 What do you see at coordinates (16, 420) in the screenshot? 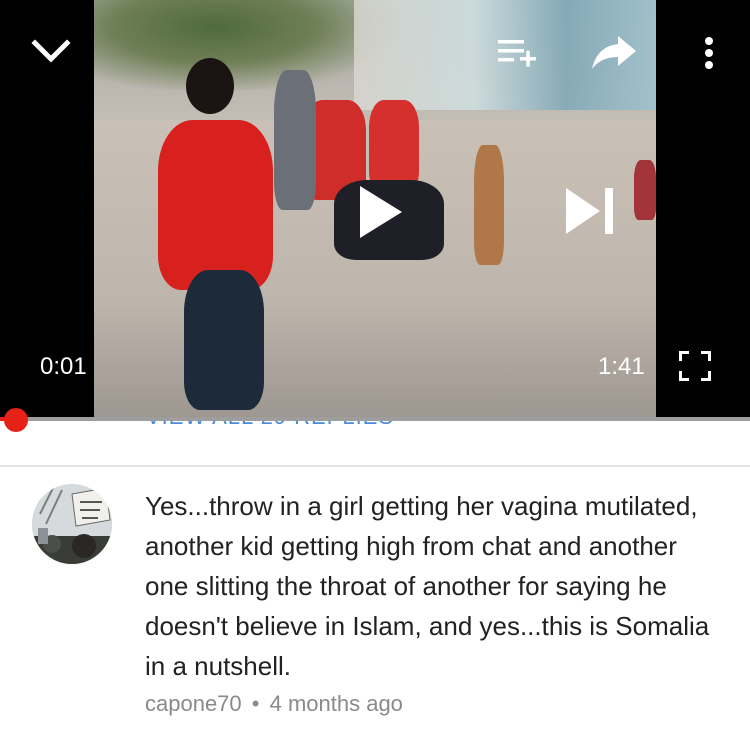
I see `progress-scrubber` at bounding box center [16, 420].